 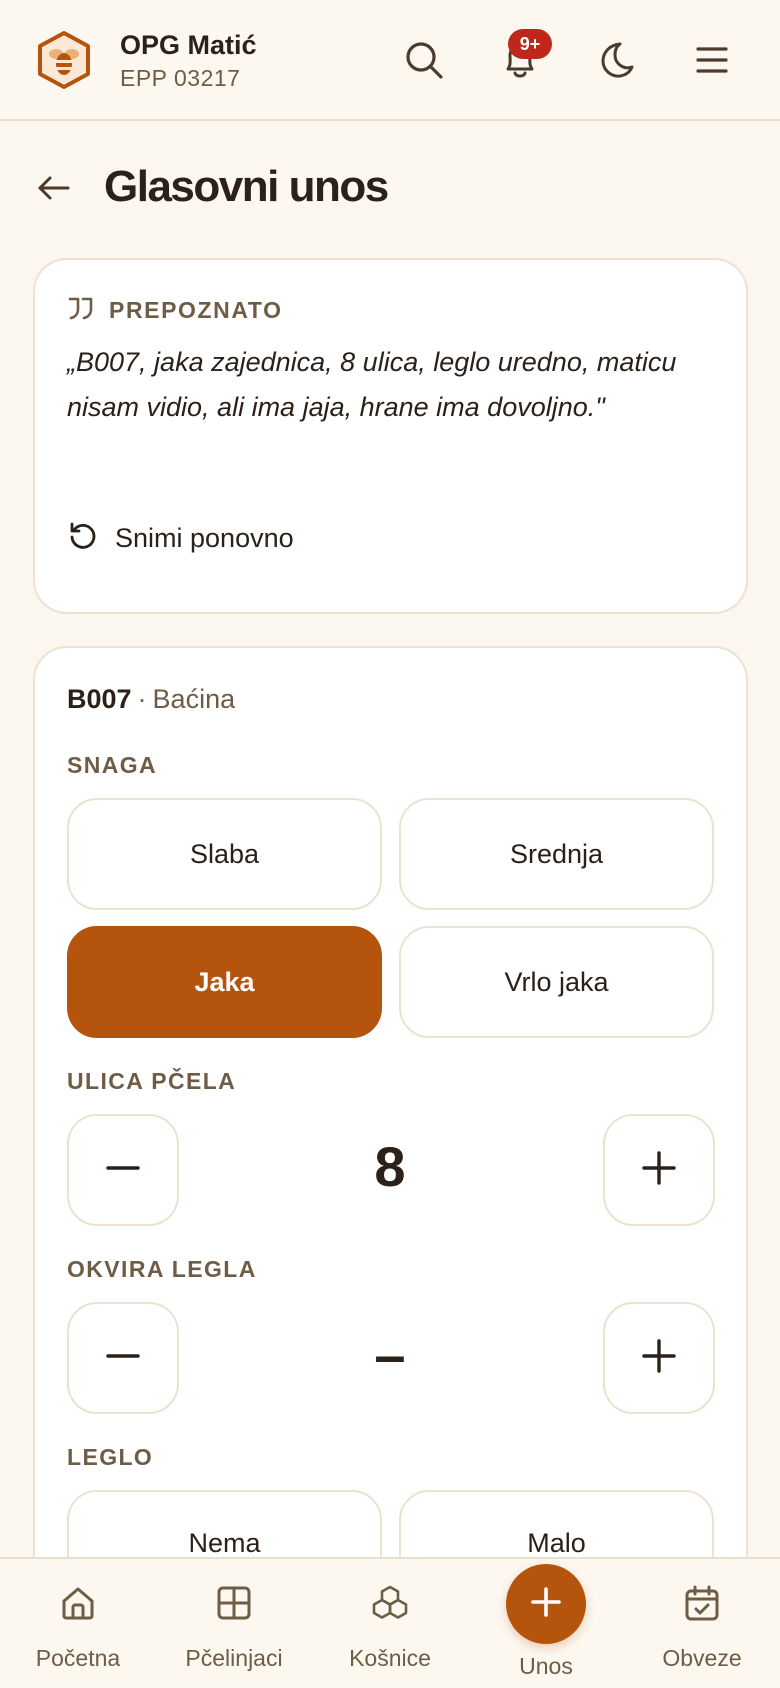 What do you see at coordinates (234, 1658) in the screenshot?
I see `nav-label-pcelinjaci: Pčelinjaci` at bounding box center [234, 1658].